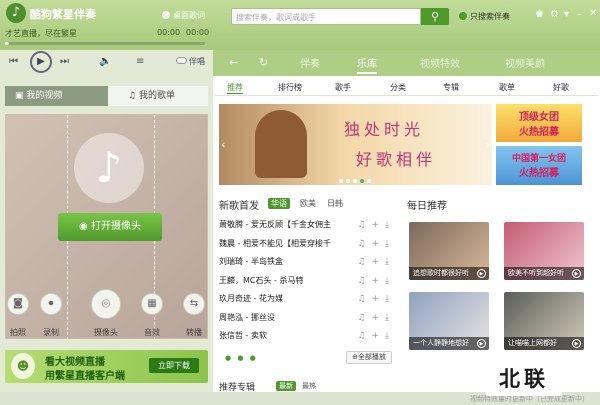 This screenshot has width=600, height=405. I want to click on banner-prev-icon: ‹, so click(223, 144).